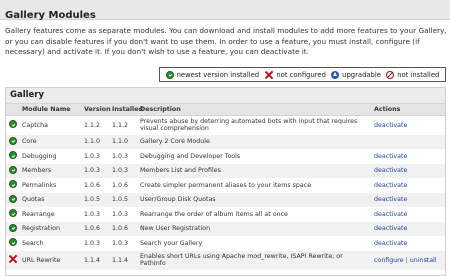 This screenshot has height=276, width=450. I want to click on legend-label: newest version installed, so click(218, 74).